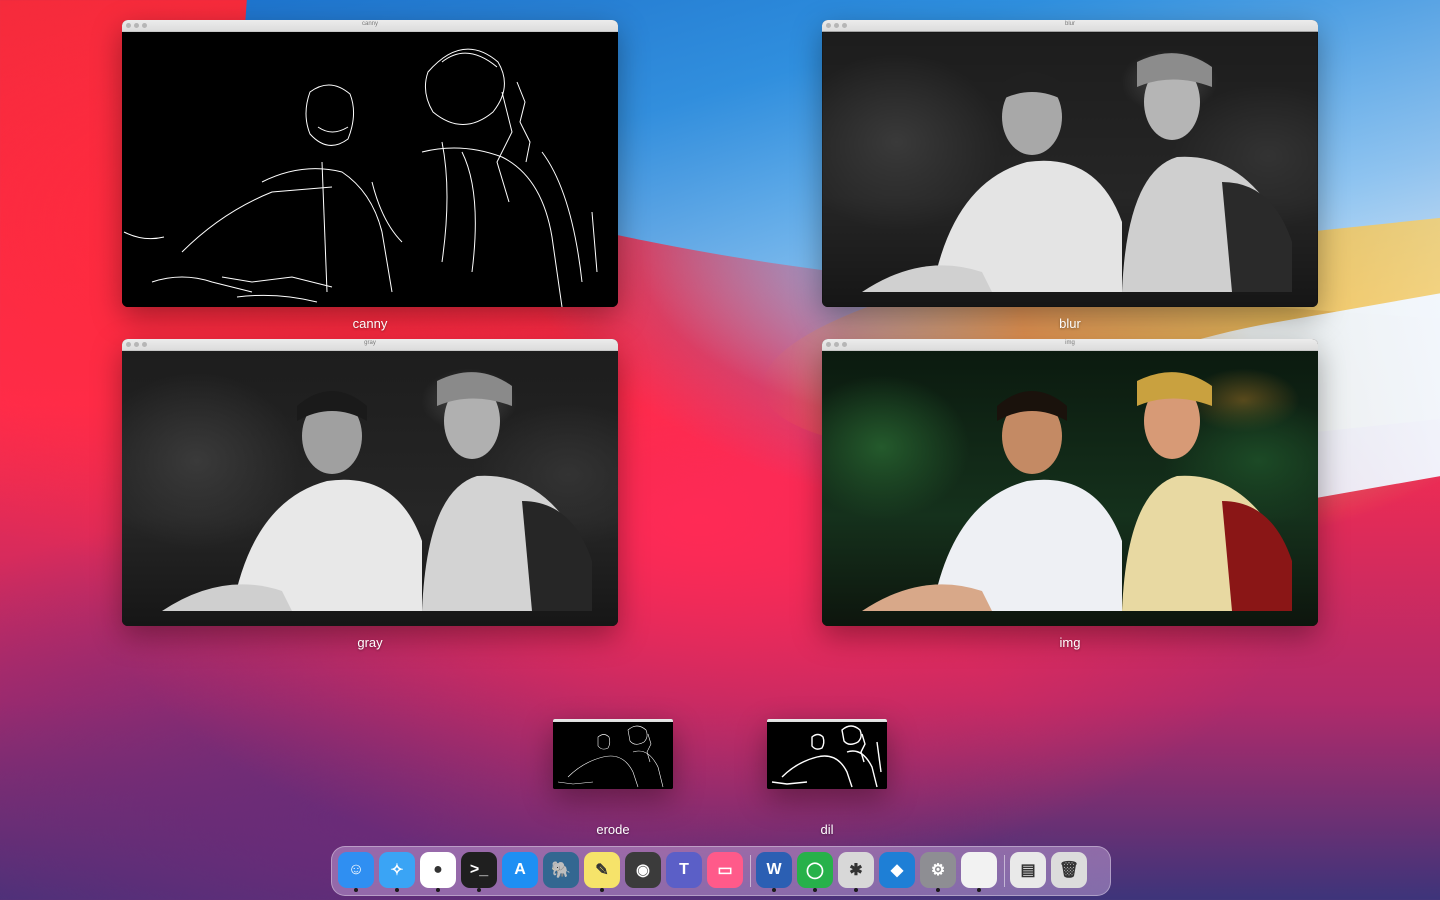 The height and width of the screenshot is (900, 1440). I want to click on cleanmymac-icon: ▭, so click(725, 870).